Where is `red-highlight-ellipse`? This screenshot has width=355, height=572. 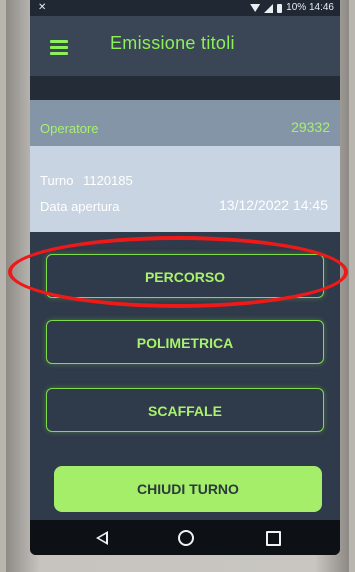 red-highlight-ellipse is located at coordinates (178, 272).